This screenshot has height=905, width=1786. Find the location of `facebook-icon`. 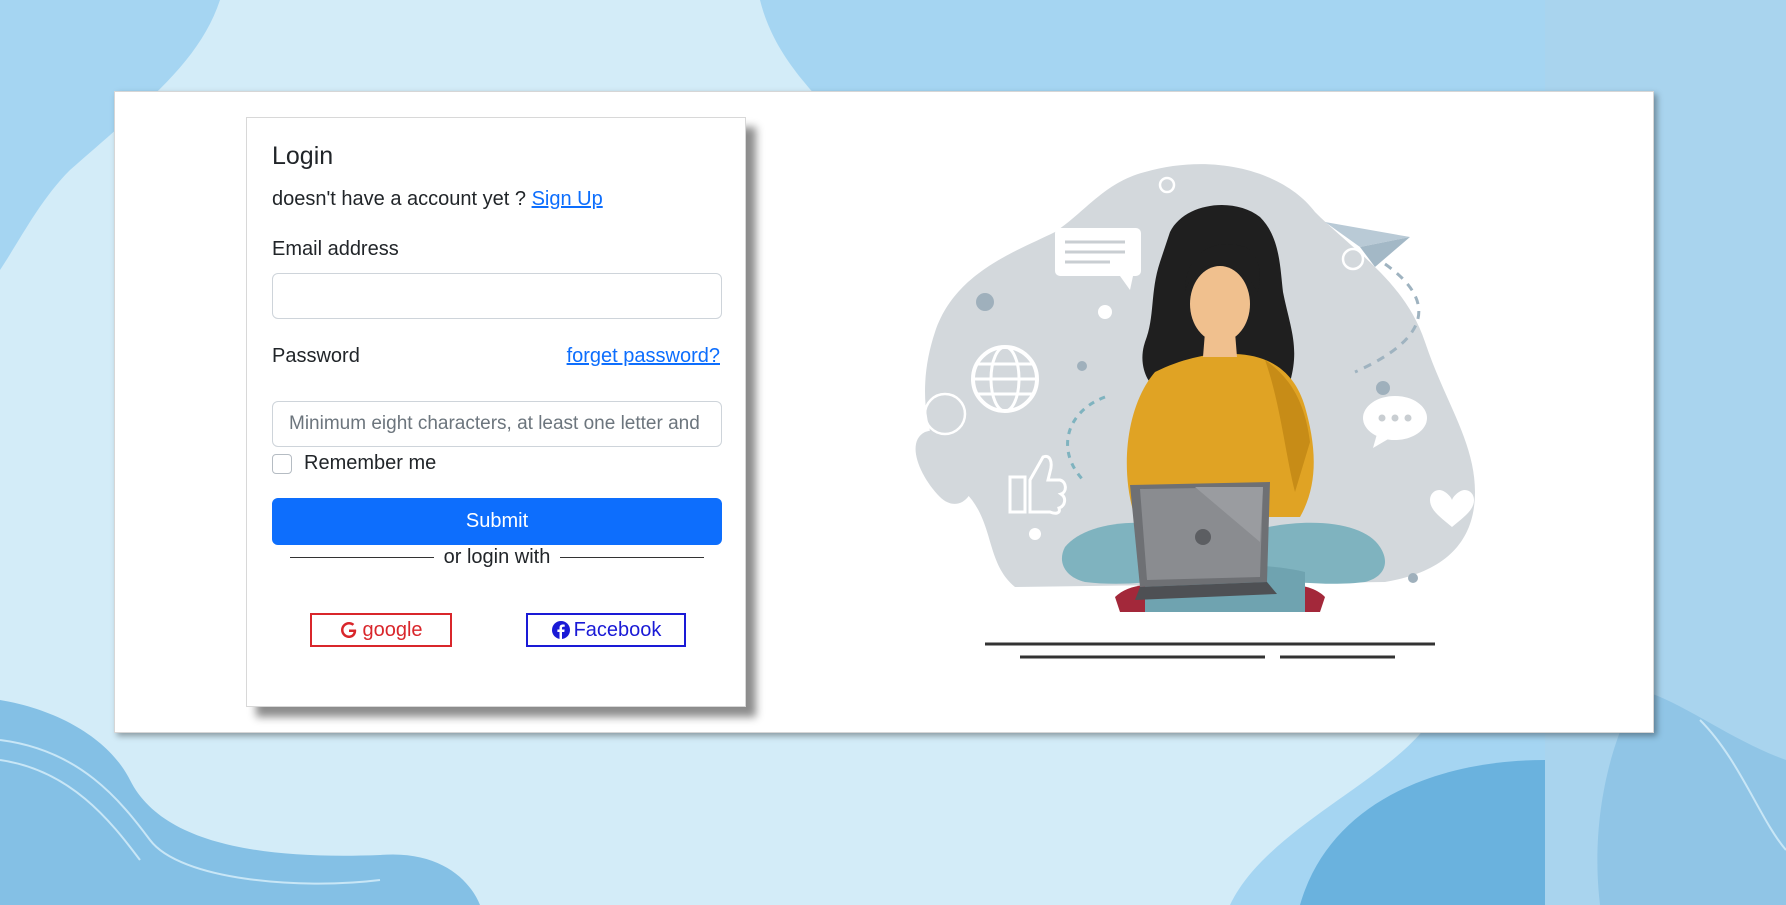

facebook-icon is located at coordinates (560, 630).